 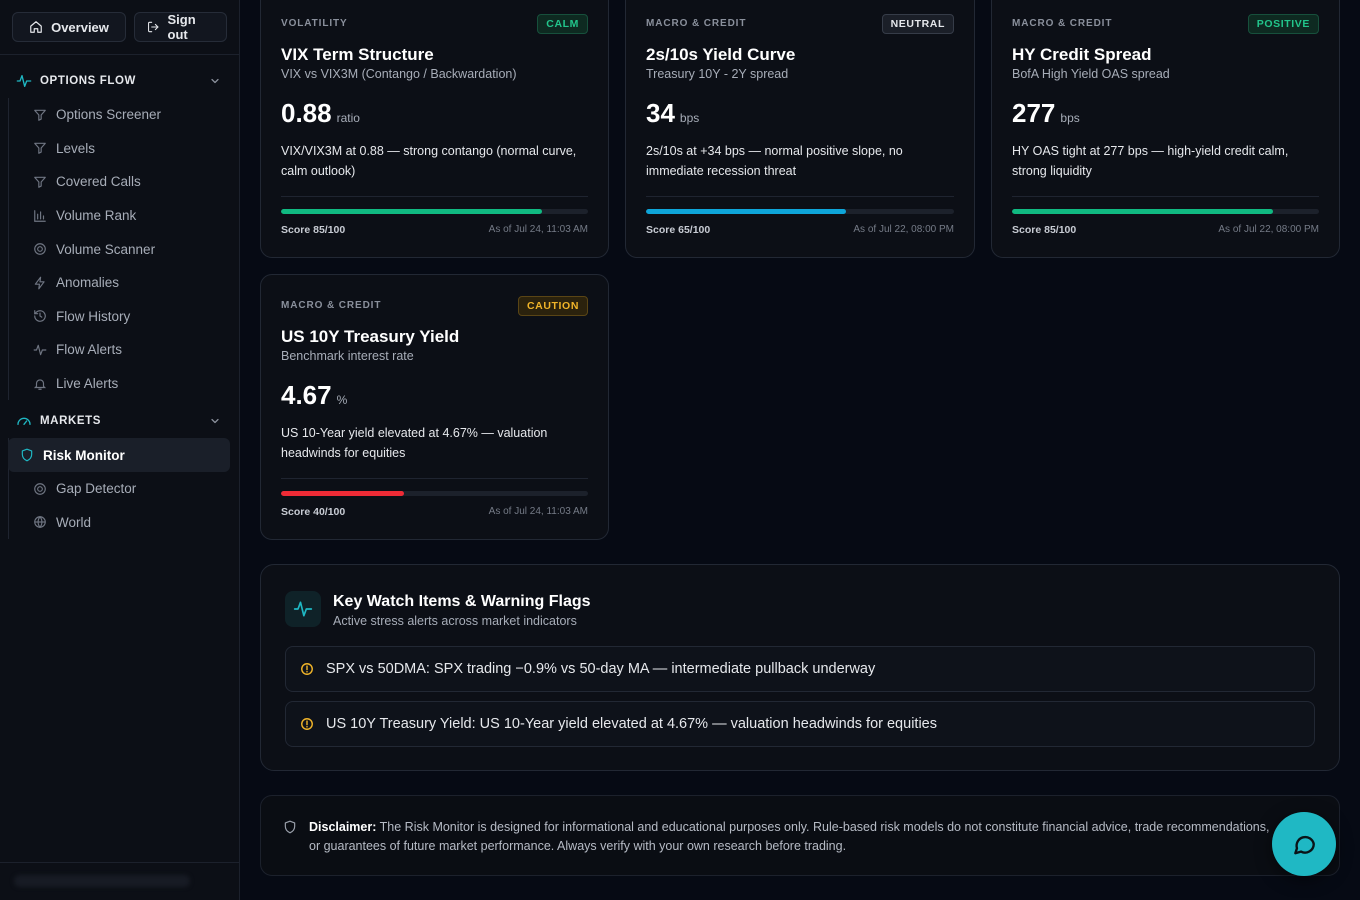 I want to click on status-badge: NEUTRAL, so click(x=917, y=24).